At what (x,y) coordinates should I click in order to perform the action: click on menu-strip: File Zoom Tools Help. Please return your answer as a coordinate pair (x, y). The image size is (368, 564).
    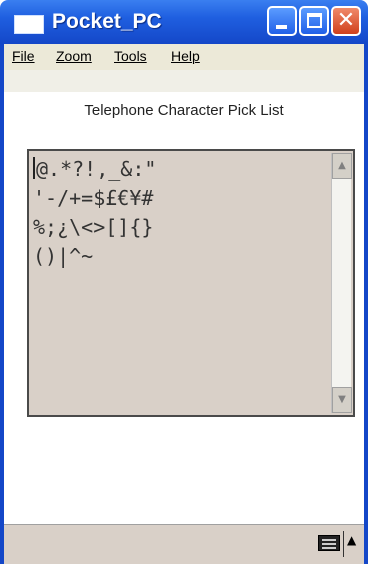
    Looking at the image, I should click on (184, 57).